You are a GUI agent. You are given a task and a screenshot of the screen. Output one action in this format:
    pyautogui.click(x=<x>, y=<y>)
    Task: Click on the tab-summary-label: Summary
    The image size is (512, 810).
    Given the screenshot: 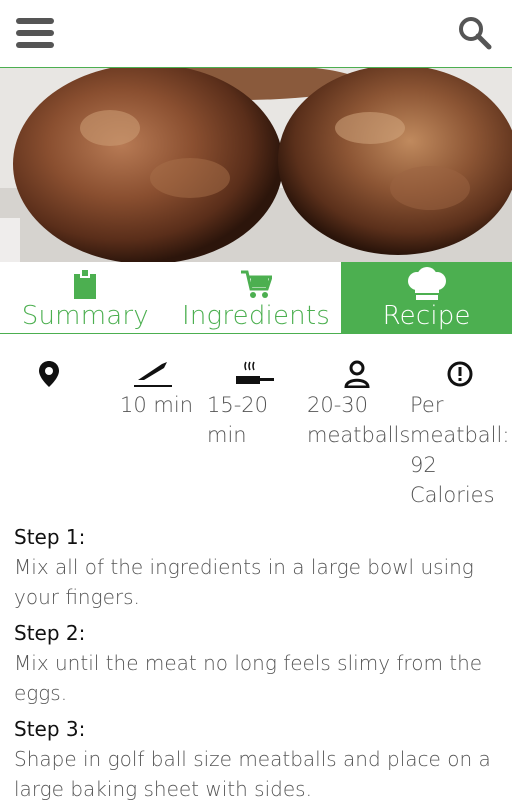 What is the action you would take?
    pyautogui.click(x=85, y=316)
    